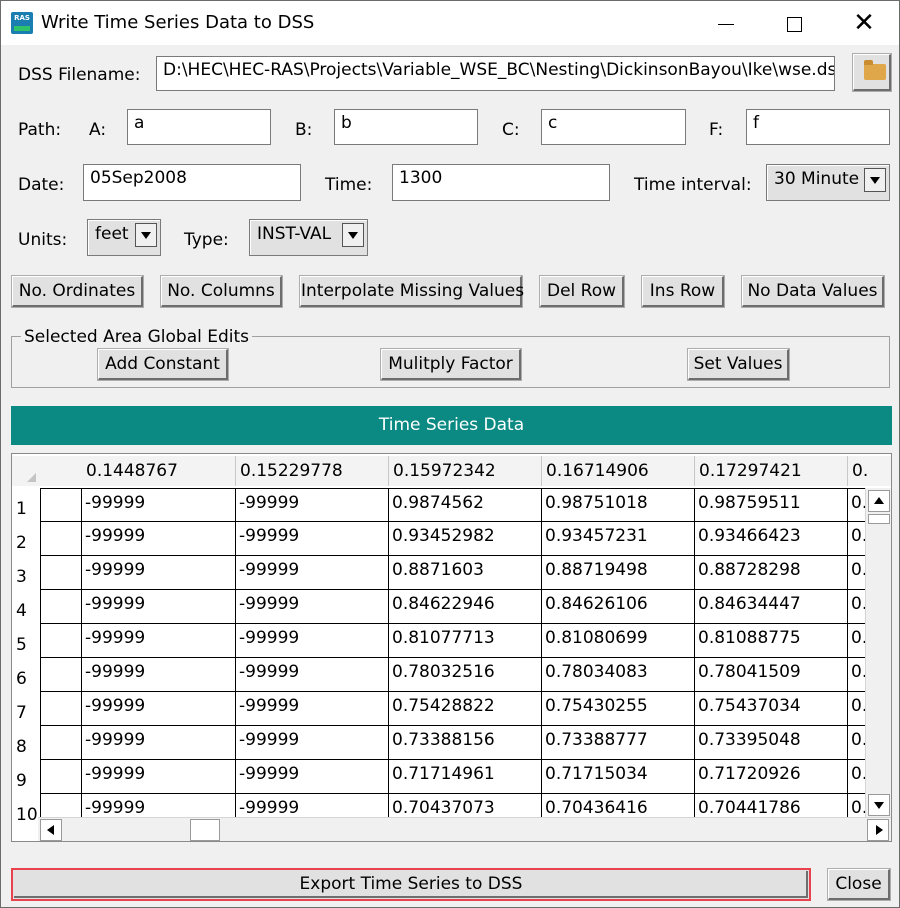 This screenshot has width=900, height=908. What do you see at coordinates (163, 364) in the screenshot?
I see `add-constant-button: Add Constant` at bounding box center [163, 364].